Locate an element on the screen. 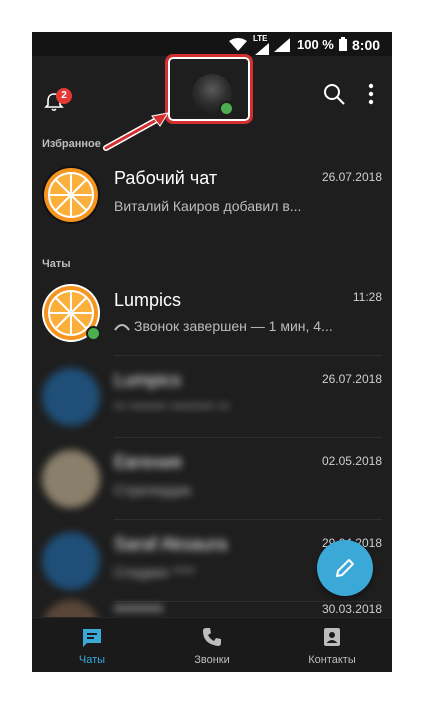  chat-row-blurred: Евгения 02.05.2018 Стрелердик is located at coordinates (212, 479).